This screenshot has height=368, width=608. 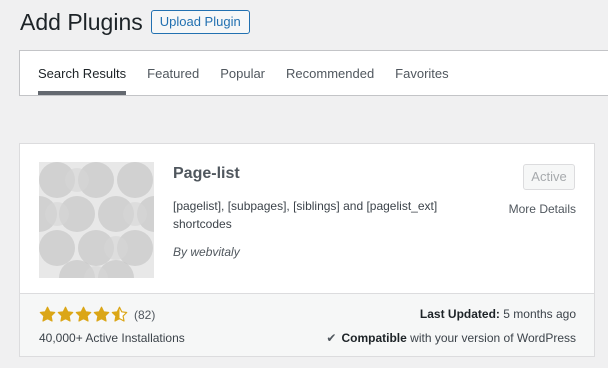 What do you see at coordinates (242, 73) in the screenshot?
I see `tab-popular: Popular` at bounding box center [242, 73].